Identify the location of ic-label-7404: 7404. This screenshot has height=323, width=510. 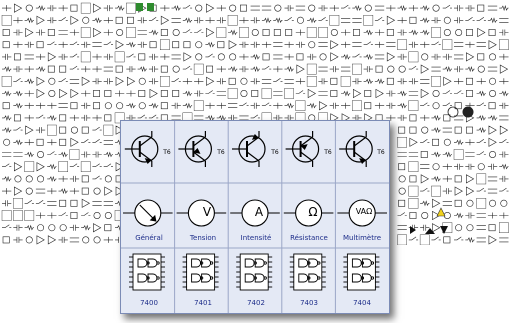
(362, 303).